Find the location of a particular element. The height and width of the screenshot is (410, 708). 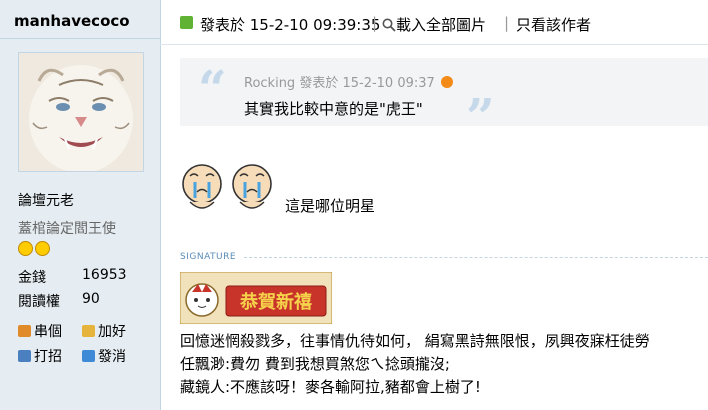

mail-icon is located at coordinates (88, 356).